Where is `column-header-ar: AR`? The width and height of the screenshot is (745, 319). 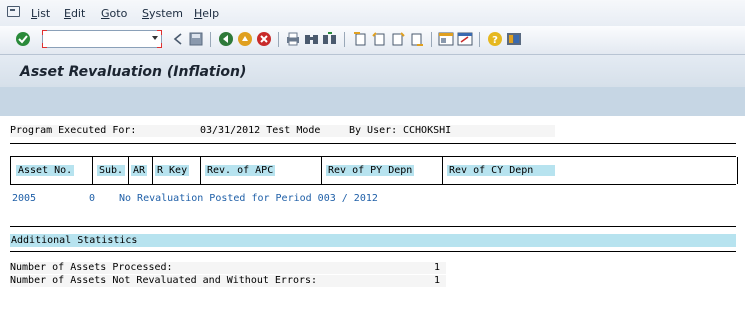
column-header-ar: AR is located at coordinates (140, 170).